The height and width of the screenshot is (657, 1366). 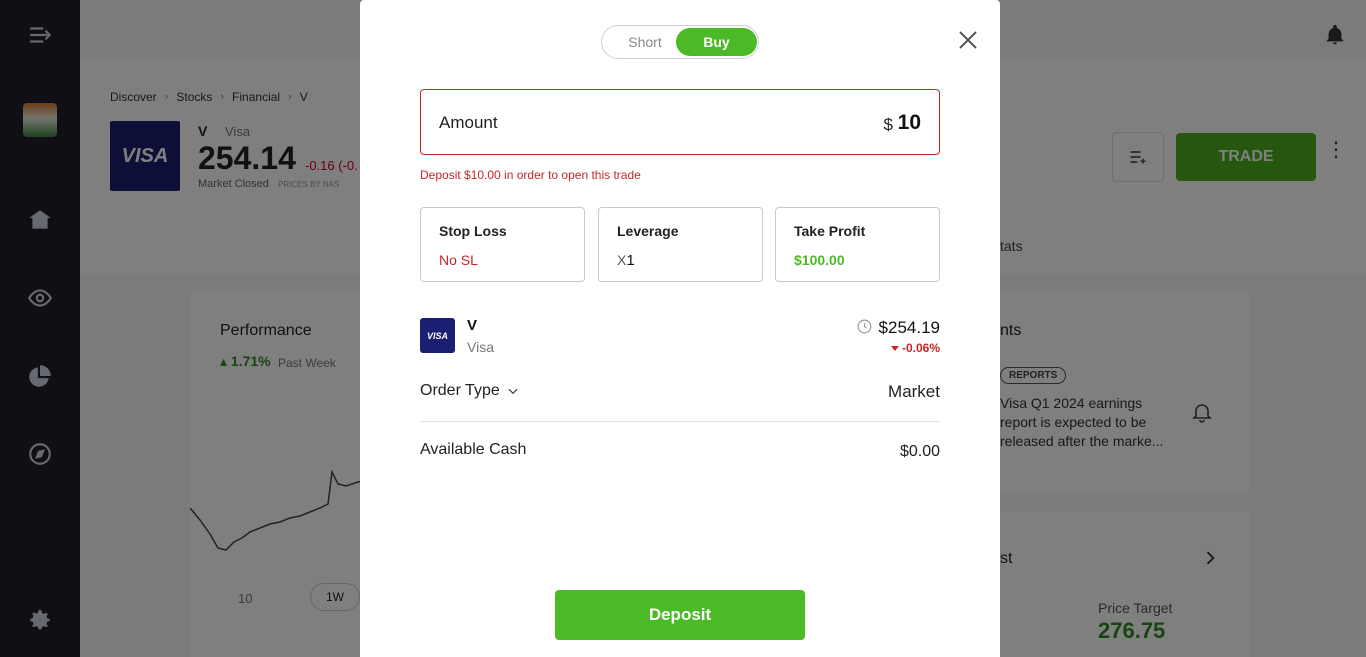 What do you see at coordinates (648, 231) in the screenshot?
I see `leverage-label: Leverage` at bounding box center [648, 231].